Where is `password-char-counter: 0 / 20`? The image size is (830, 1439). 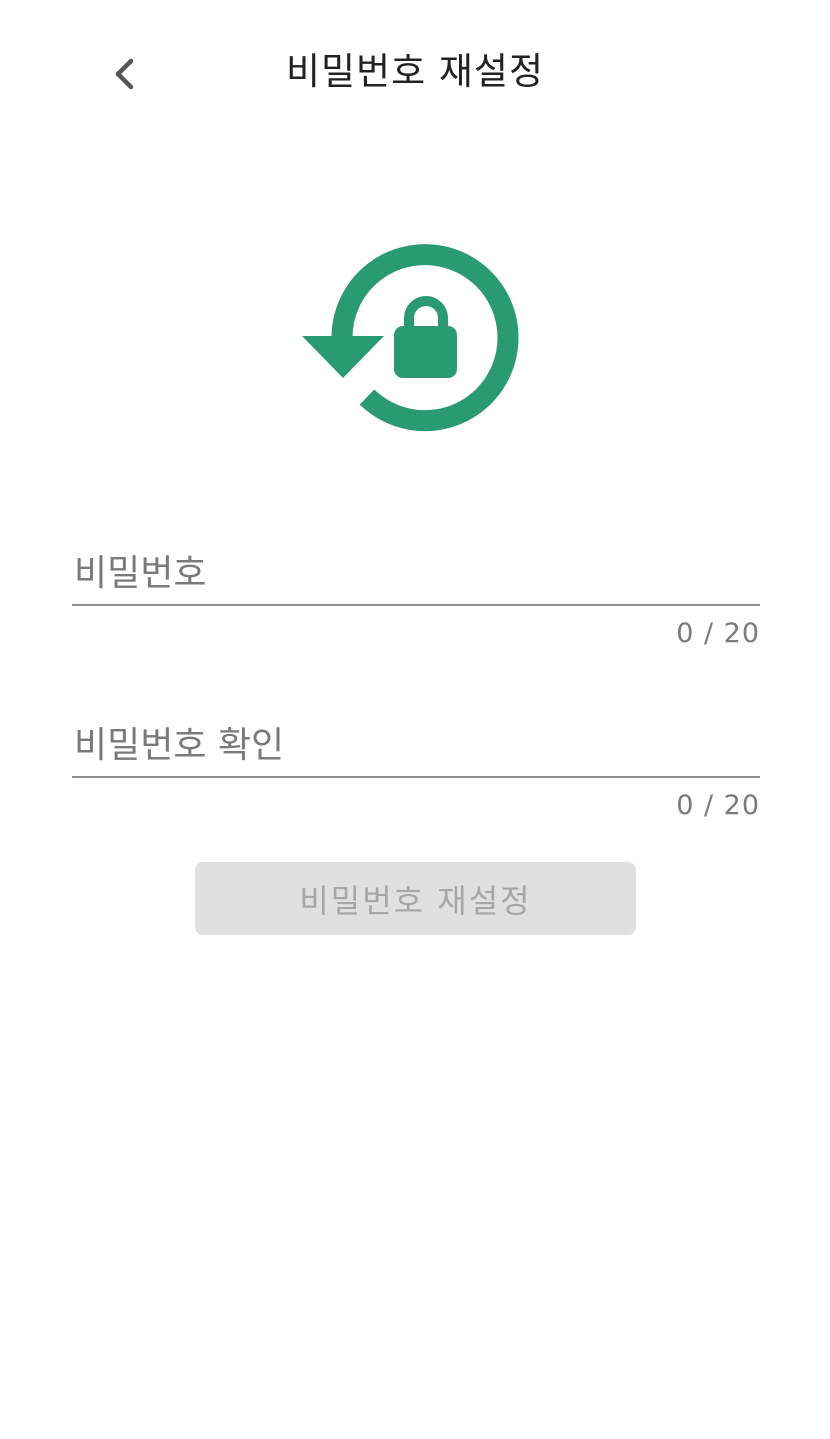
password-char-counter: 0 / 20 is located at coordinates (718, 633).